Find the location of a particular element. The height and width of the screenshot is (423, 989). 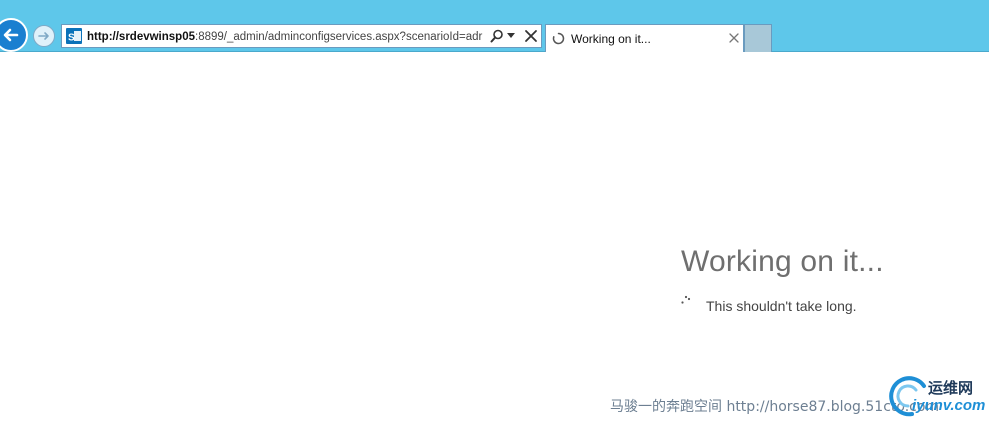

logo-bottom-text: iyunv.com is located at coordinates (949, 405).